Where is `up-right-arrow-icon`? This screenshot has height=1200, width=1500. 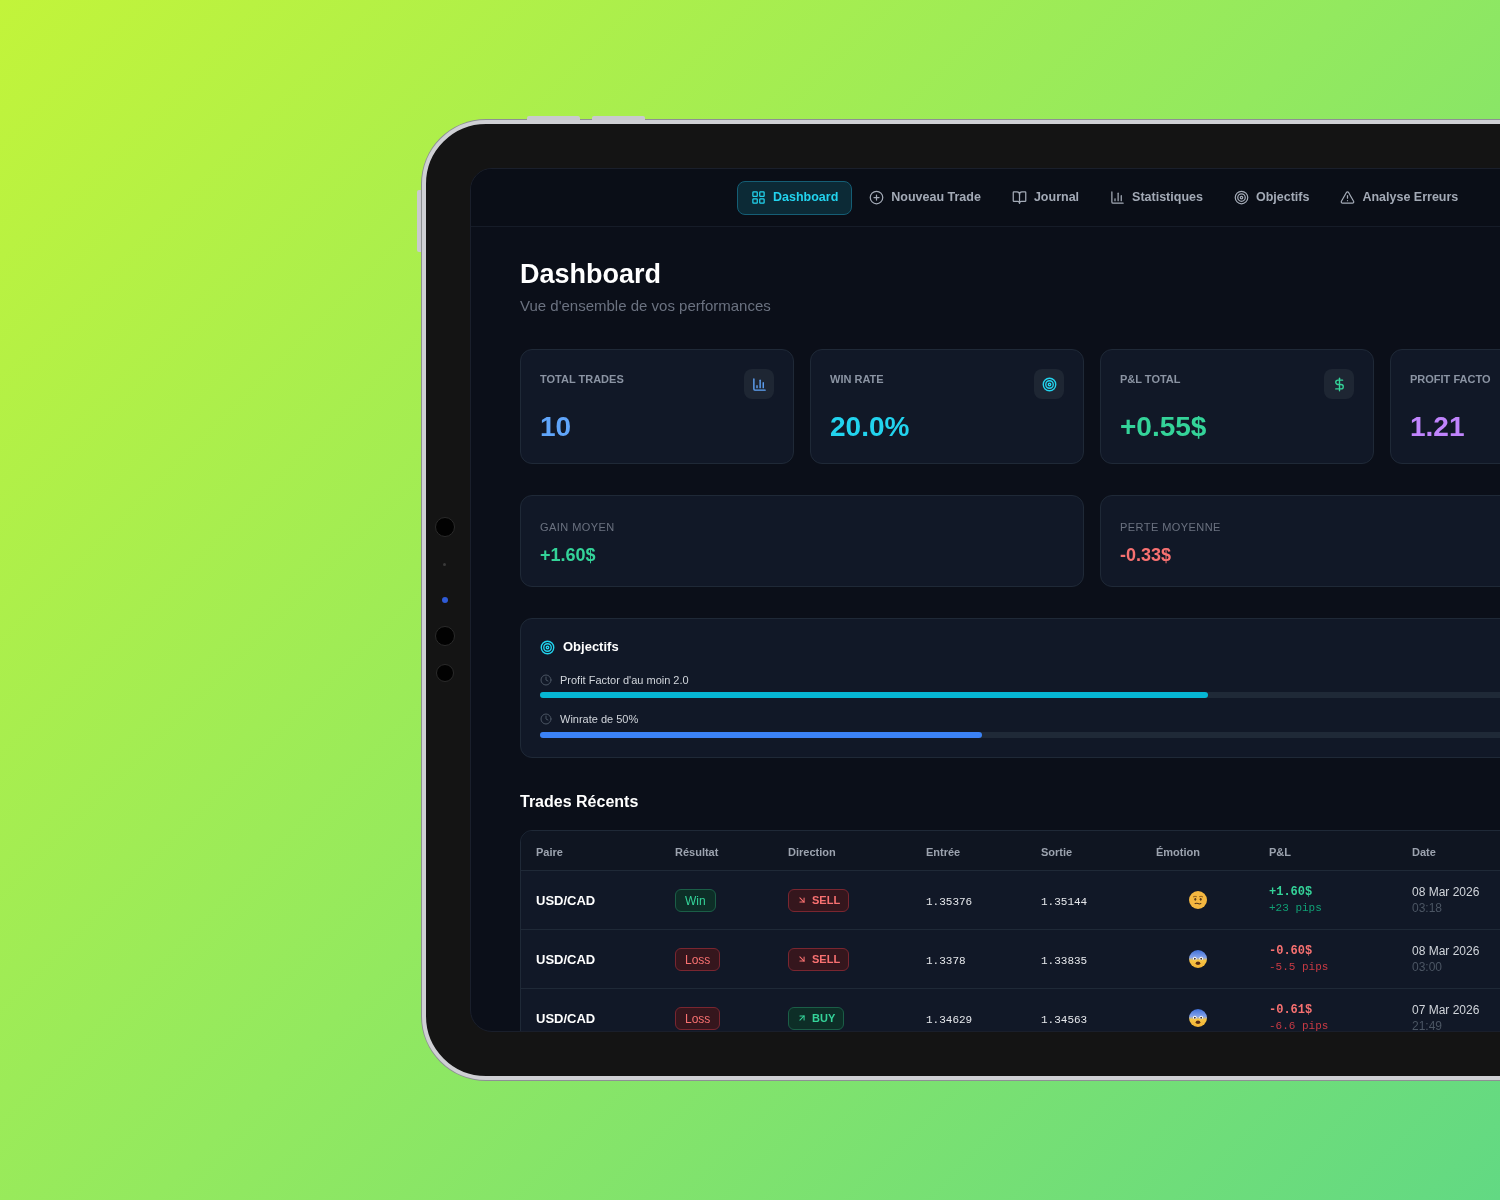 up-right-arrow-icon is located at coordinates (802, 1018).